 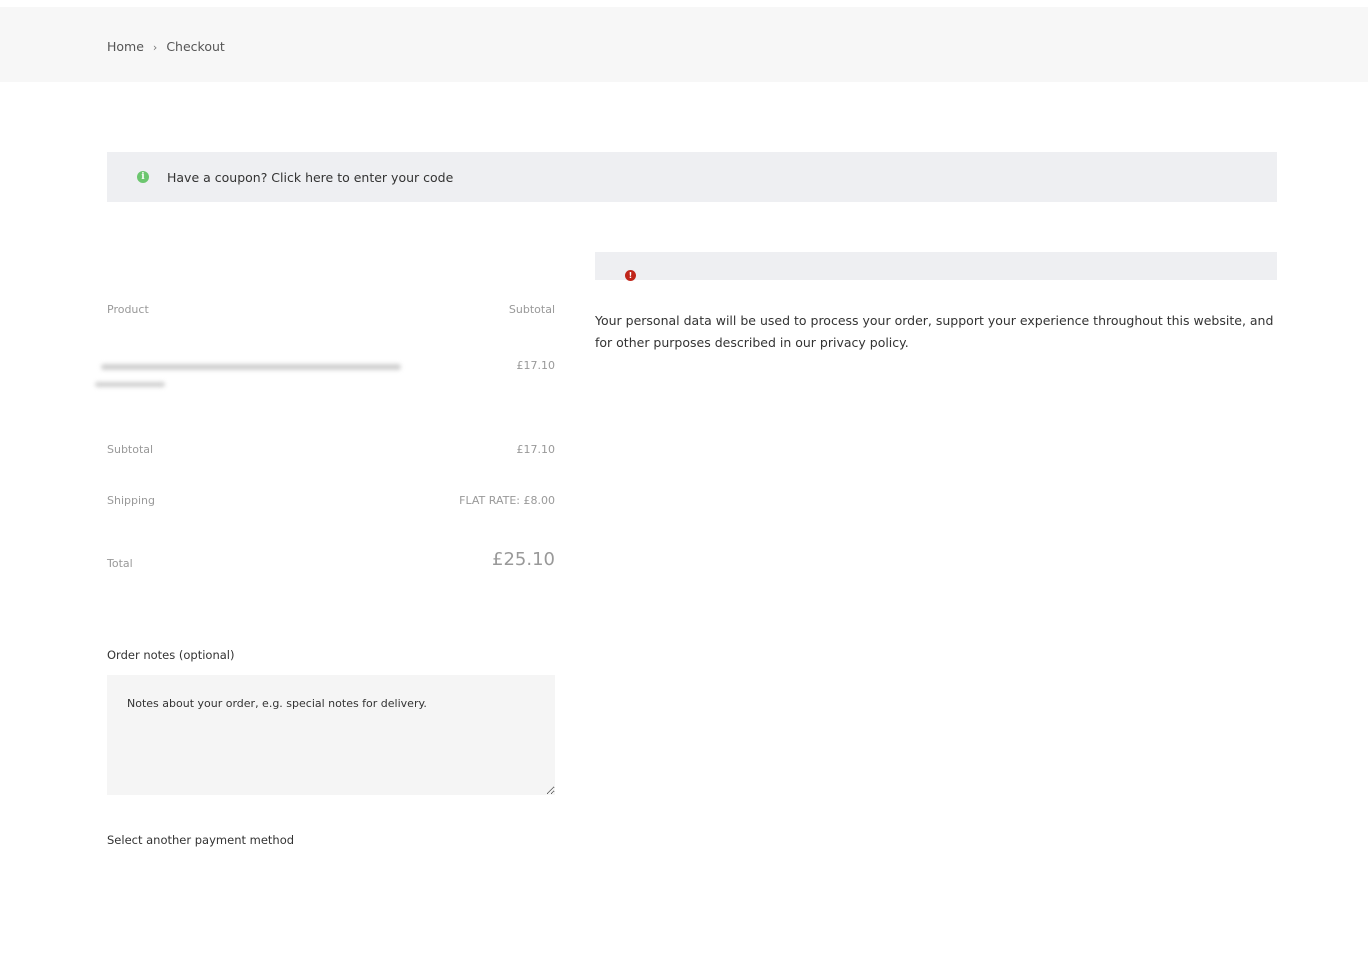 What do you see at coordinates (936, 266) in the screenshot?
I see `error-notice: !` at bounding box center [936, 266].